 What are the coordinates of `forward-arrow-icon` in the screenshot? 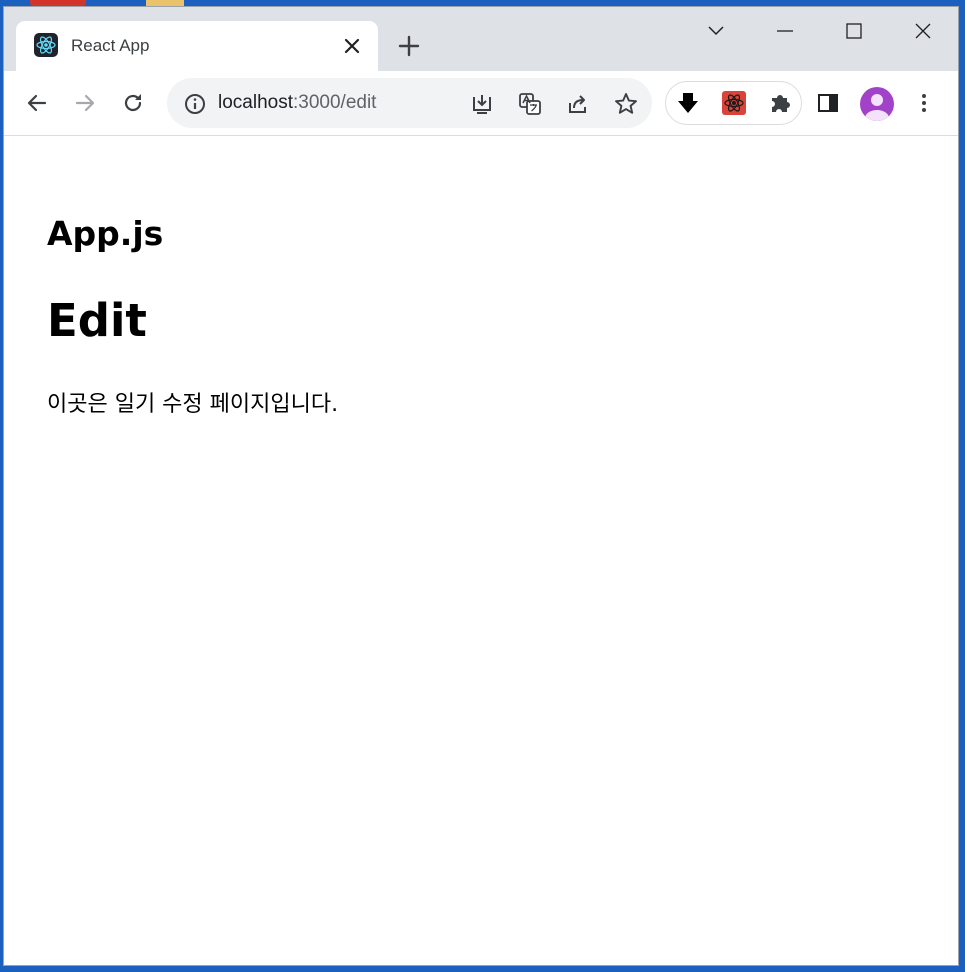 It's located at (85, 103).